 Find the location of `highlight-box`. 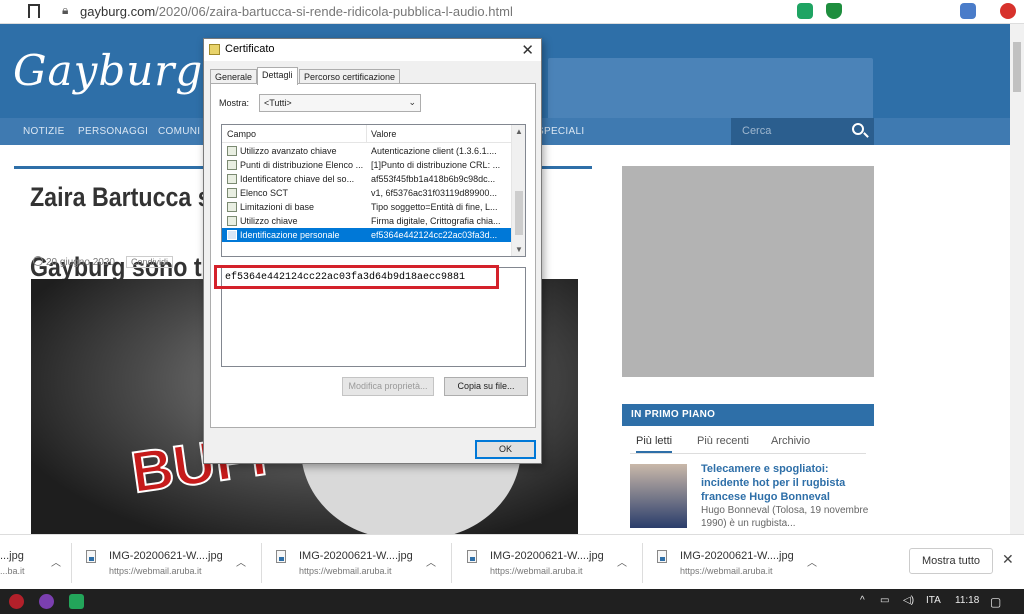

highlight-box is located at coordinates (356, 277).